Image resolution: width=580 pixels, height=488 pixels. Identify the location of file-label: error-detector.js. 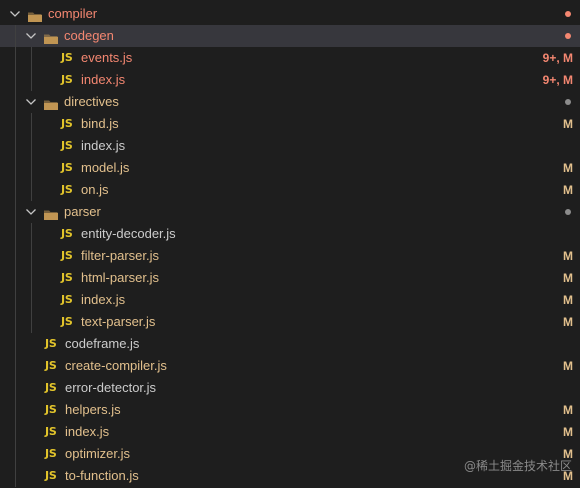
(111, 387).